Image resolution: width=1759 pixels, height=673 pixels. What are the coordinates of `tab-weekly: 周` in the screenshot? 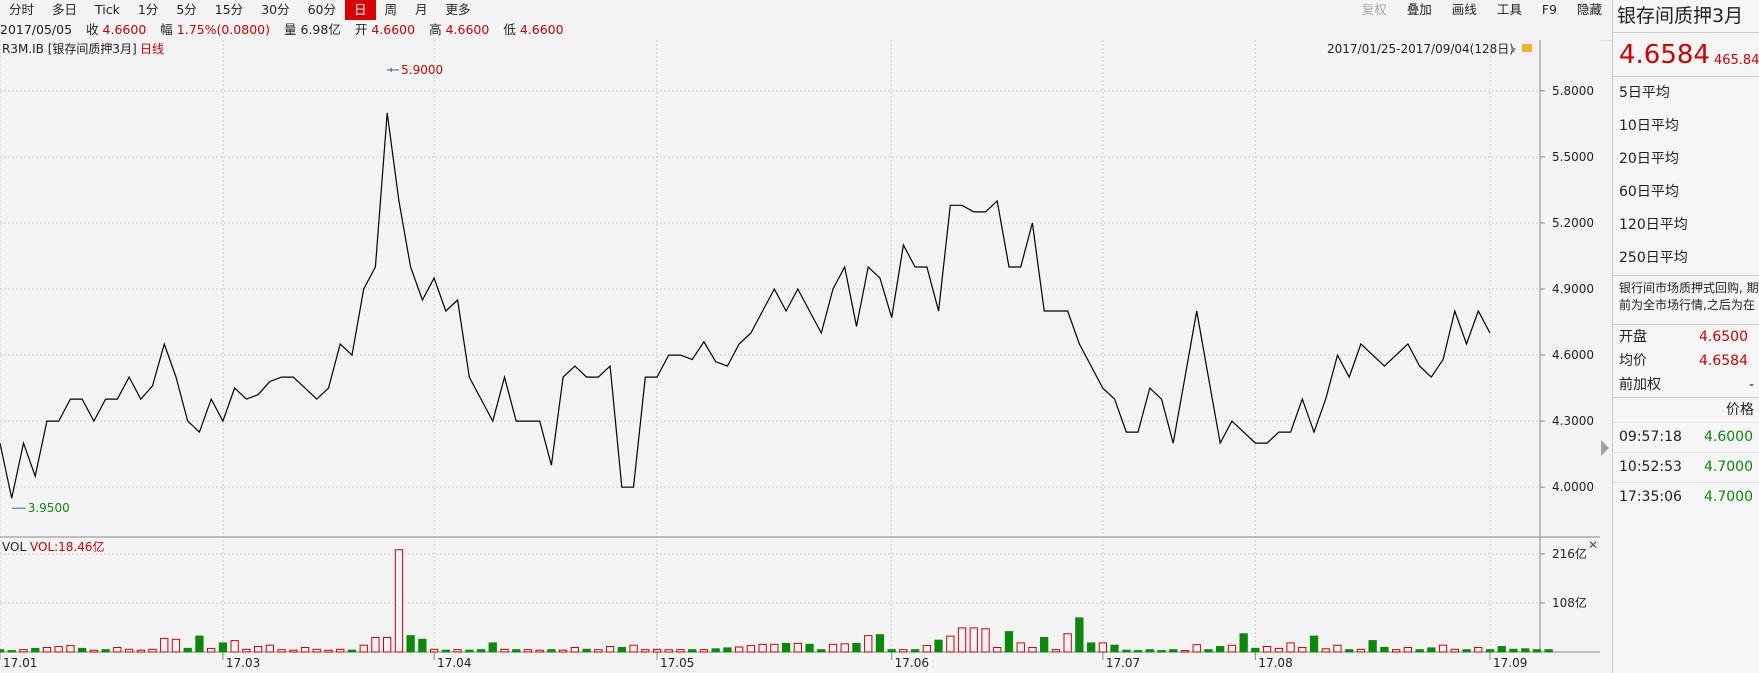 It's located at (391, 10).